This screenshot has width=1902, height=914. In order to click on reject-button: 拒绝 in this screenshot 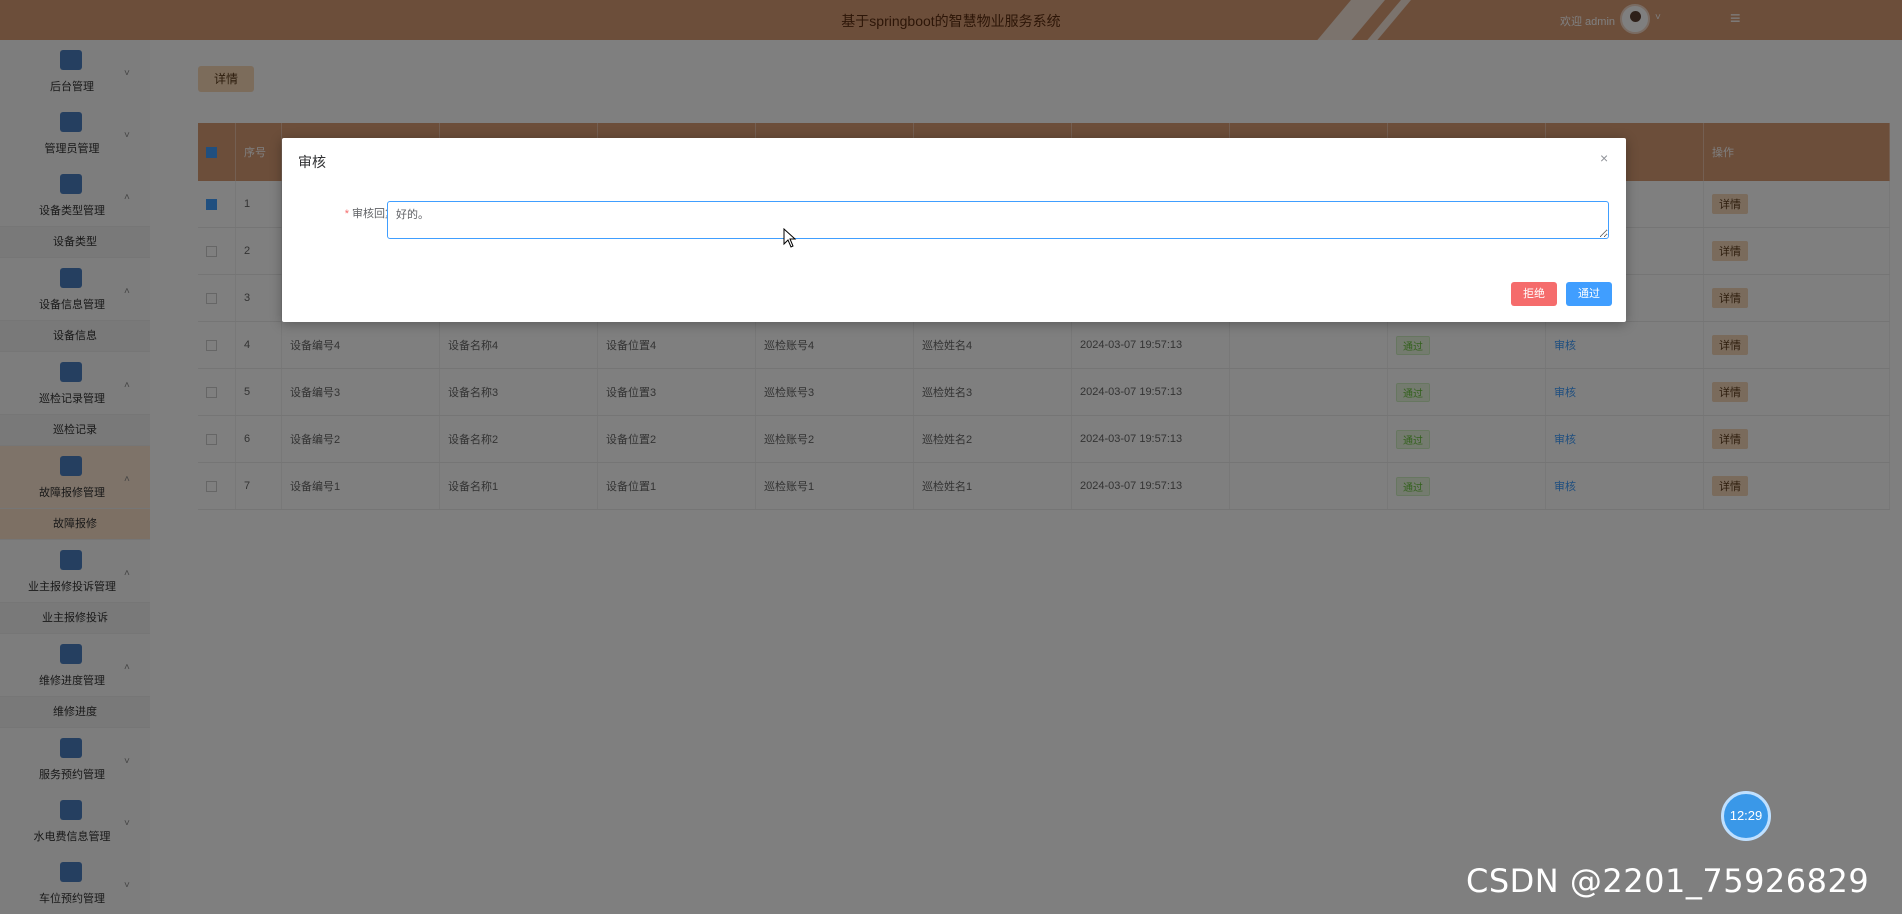, I will do `click(1534, 294)`.